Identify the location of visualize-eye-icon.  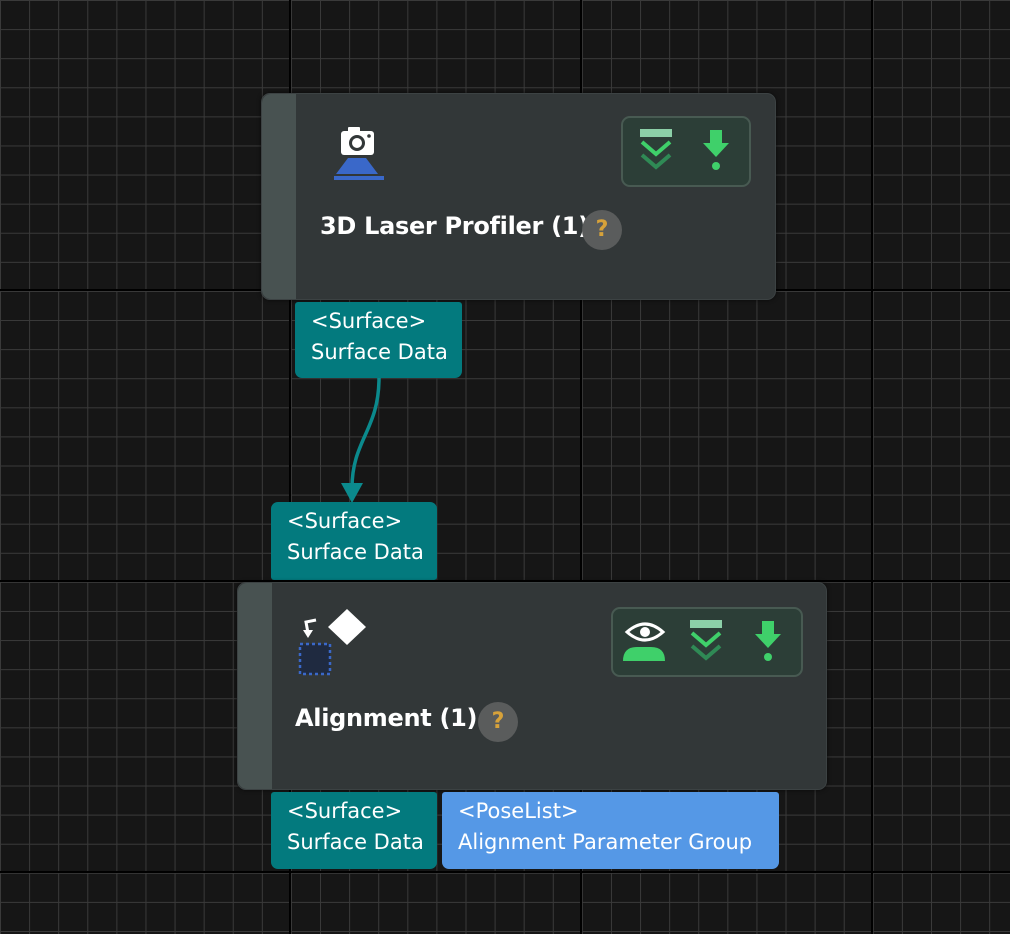
(645, 641).